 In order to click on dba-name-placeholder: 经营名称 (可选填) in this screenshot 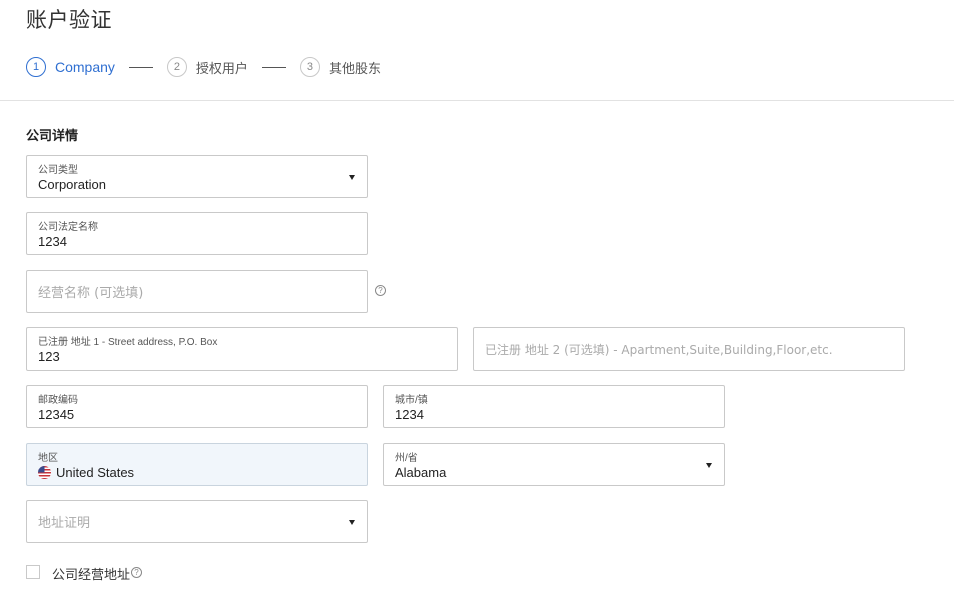, I will do `click(91, 293)`.